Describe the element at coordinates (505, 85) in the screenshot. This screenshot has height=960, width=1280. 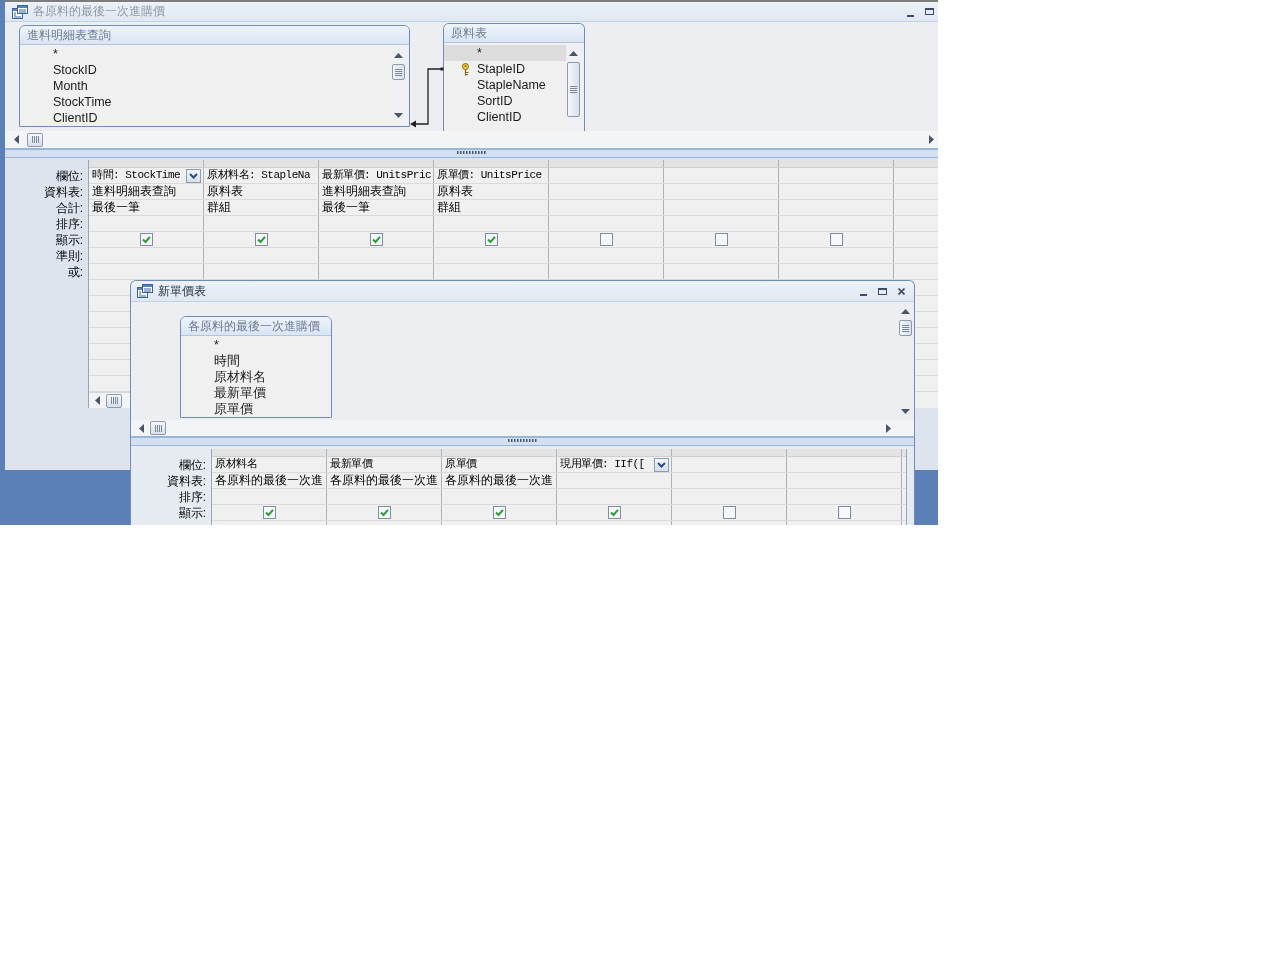
I see `field-list-item: StapleName` at that location.